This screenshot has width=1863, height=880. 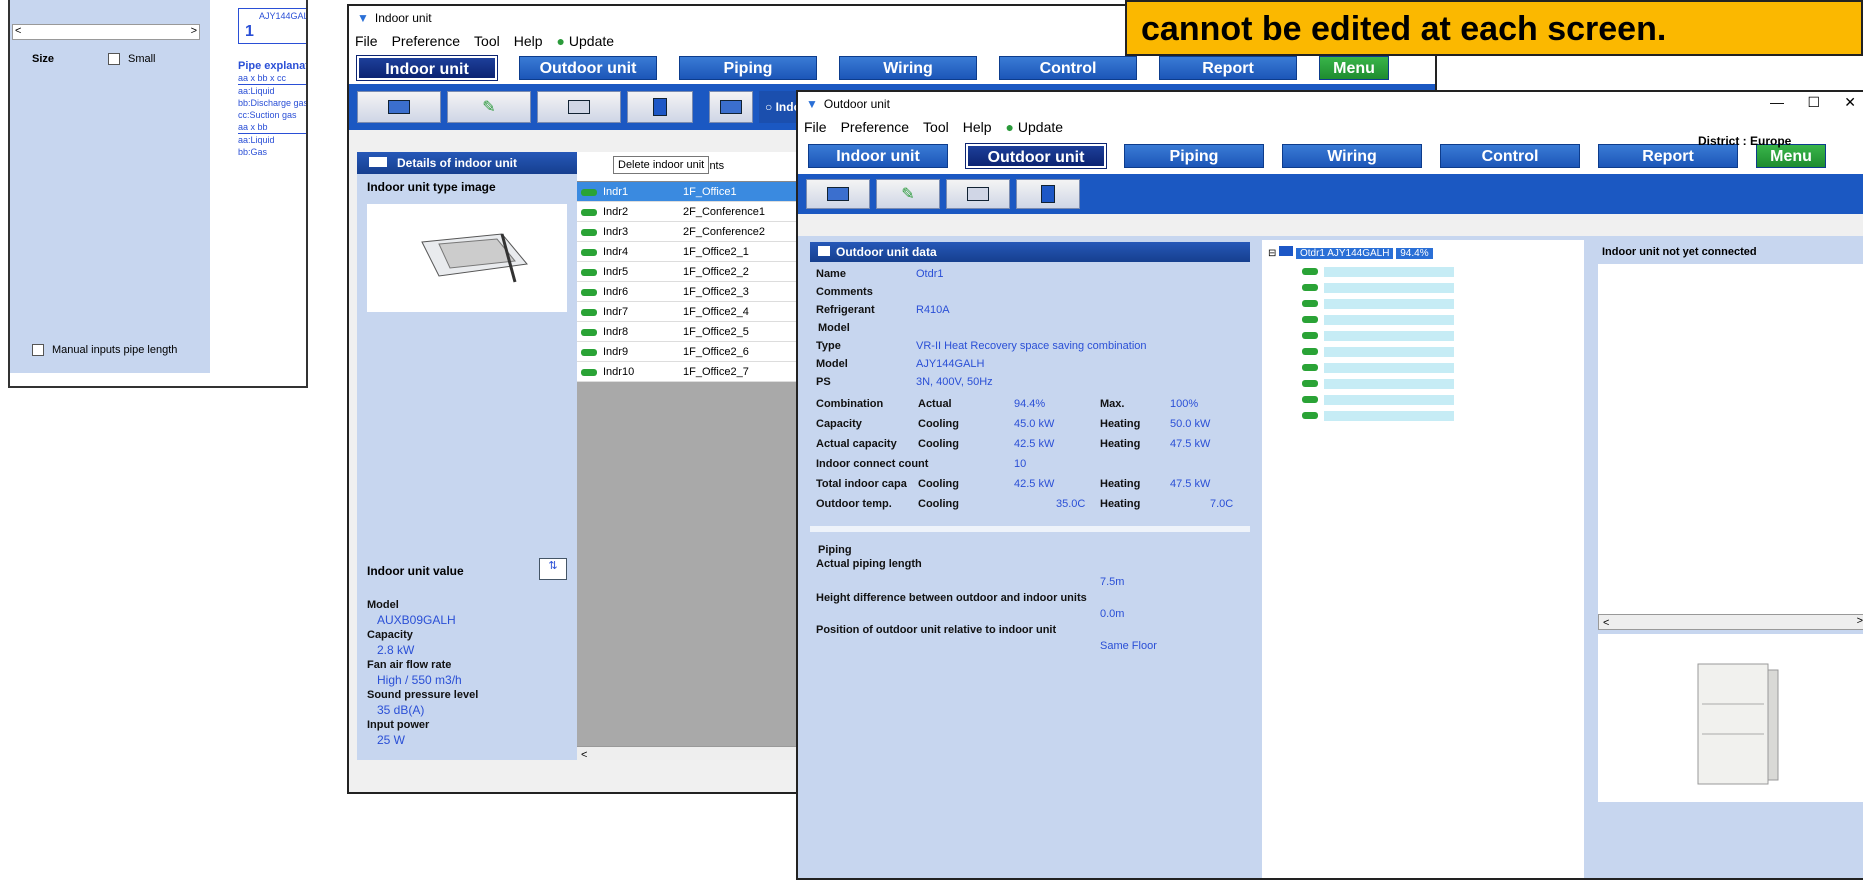 What do you see at coordinates (1286, 251) in the screenshot?
I see `outdoor-tree-icon` at bounding box center [1286, 251].